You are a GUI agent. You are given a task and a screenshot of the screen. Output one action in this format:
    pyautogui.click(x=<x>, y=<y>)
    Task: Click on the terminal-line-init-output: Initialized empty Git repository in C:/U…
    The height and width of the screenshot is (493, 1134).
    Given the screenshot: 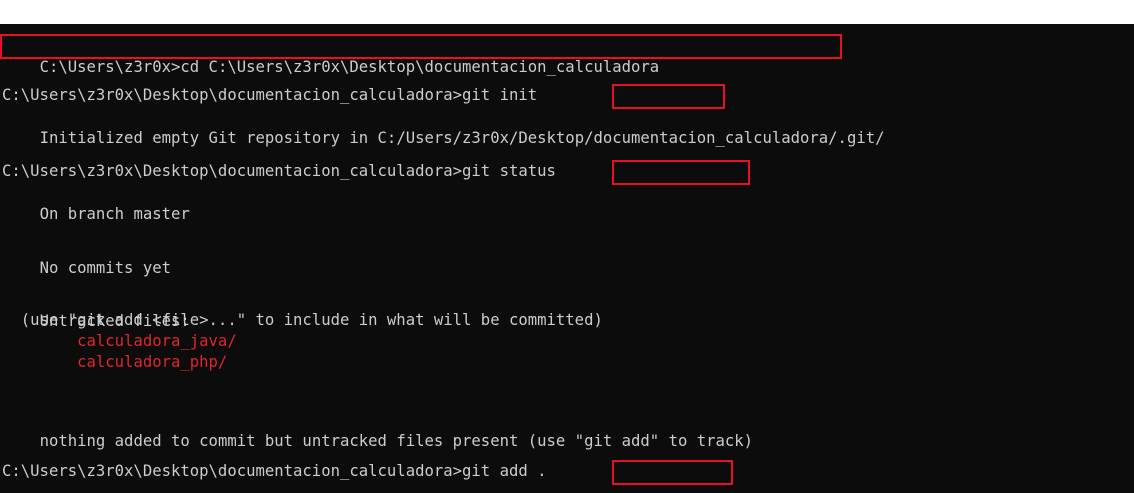 What is the action you would take?
    pyautogui.click(x=443, y=126)
    